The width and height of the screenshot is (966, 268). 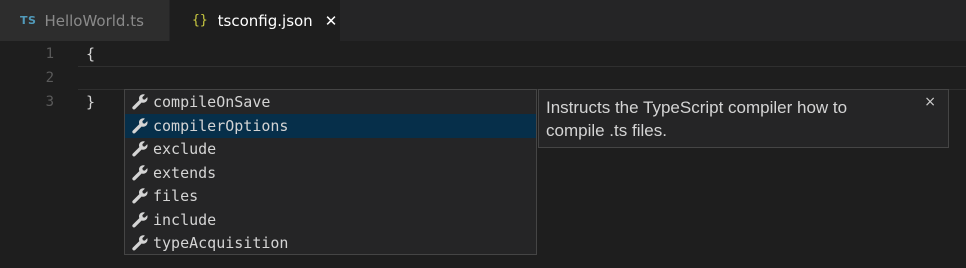 What do you see at coordinates (330, 150) in the screenshot?
I see `suggest-item: exclude` at bounding box center [330, 150].